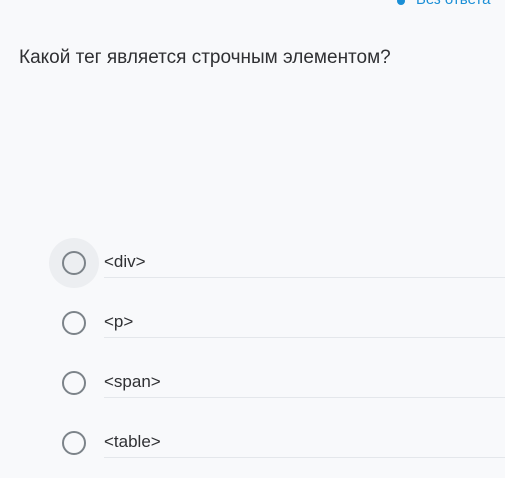  I want to click on option-label: <p>, so click(119, 321).